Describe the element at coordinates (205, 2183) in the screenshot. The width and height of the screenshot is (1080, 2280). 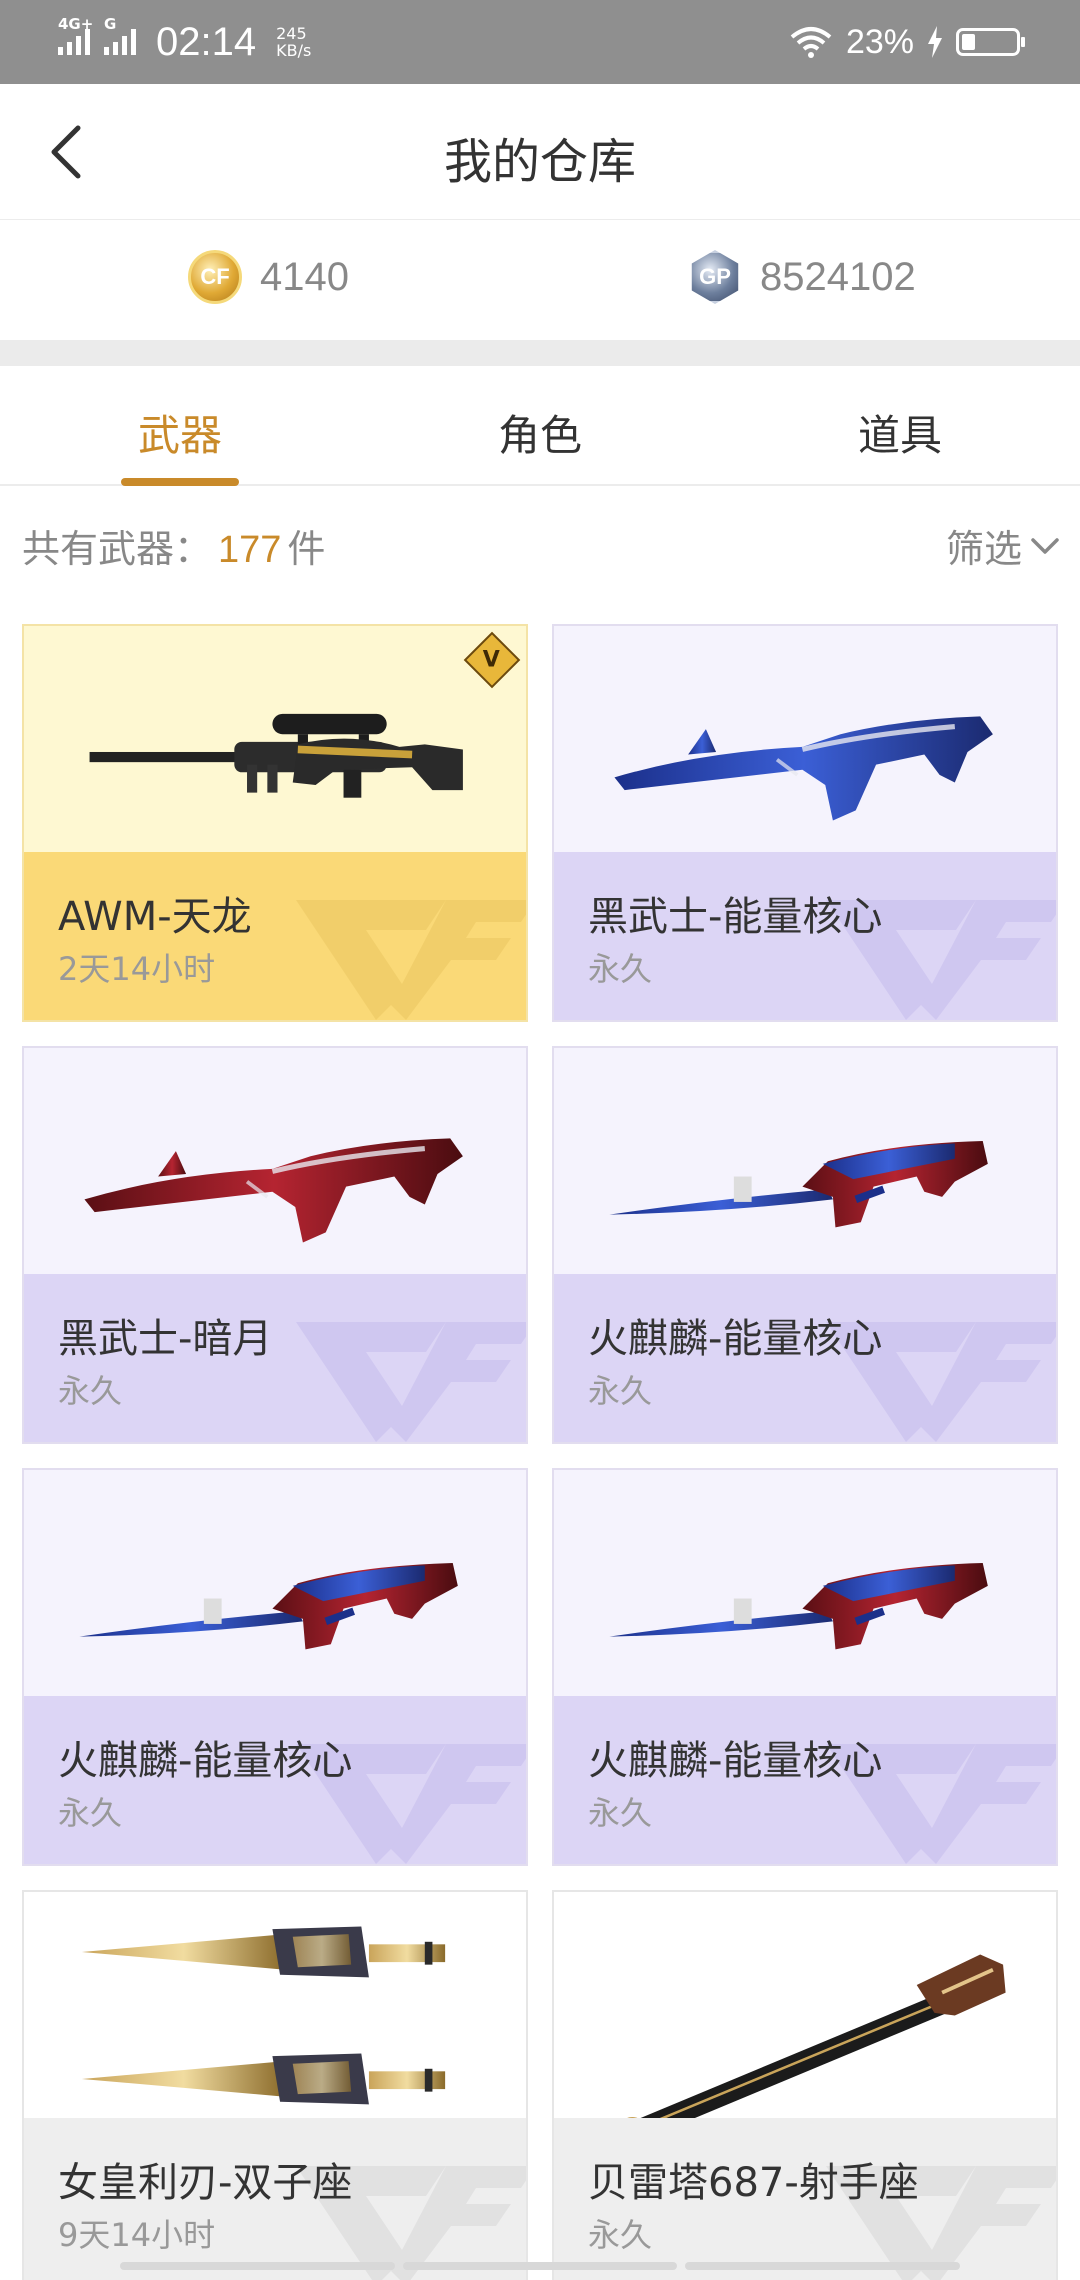
I see `weapon-name: 女皇利刃-双子座` at that location.